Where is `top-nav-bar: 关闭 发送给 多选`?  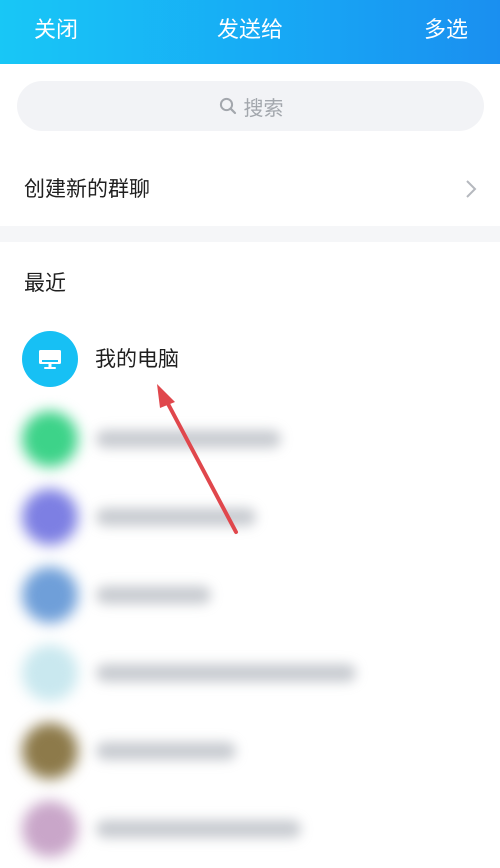 top-nav-bar: 关闭 发送给 多选 is located at coordinates (250, 32).